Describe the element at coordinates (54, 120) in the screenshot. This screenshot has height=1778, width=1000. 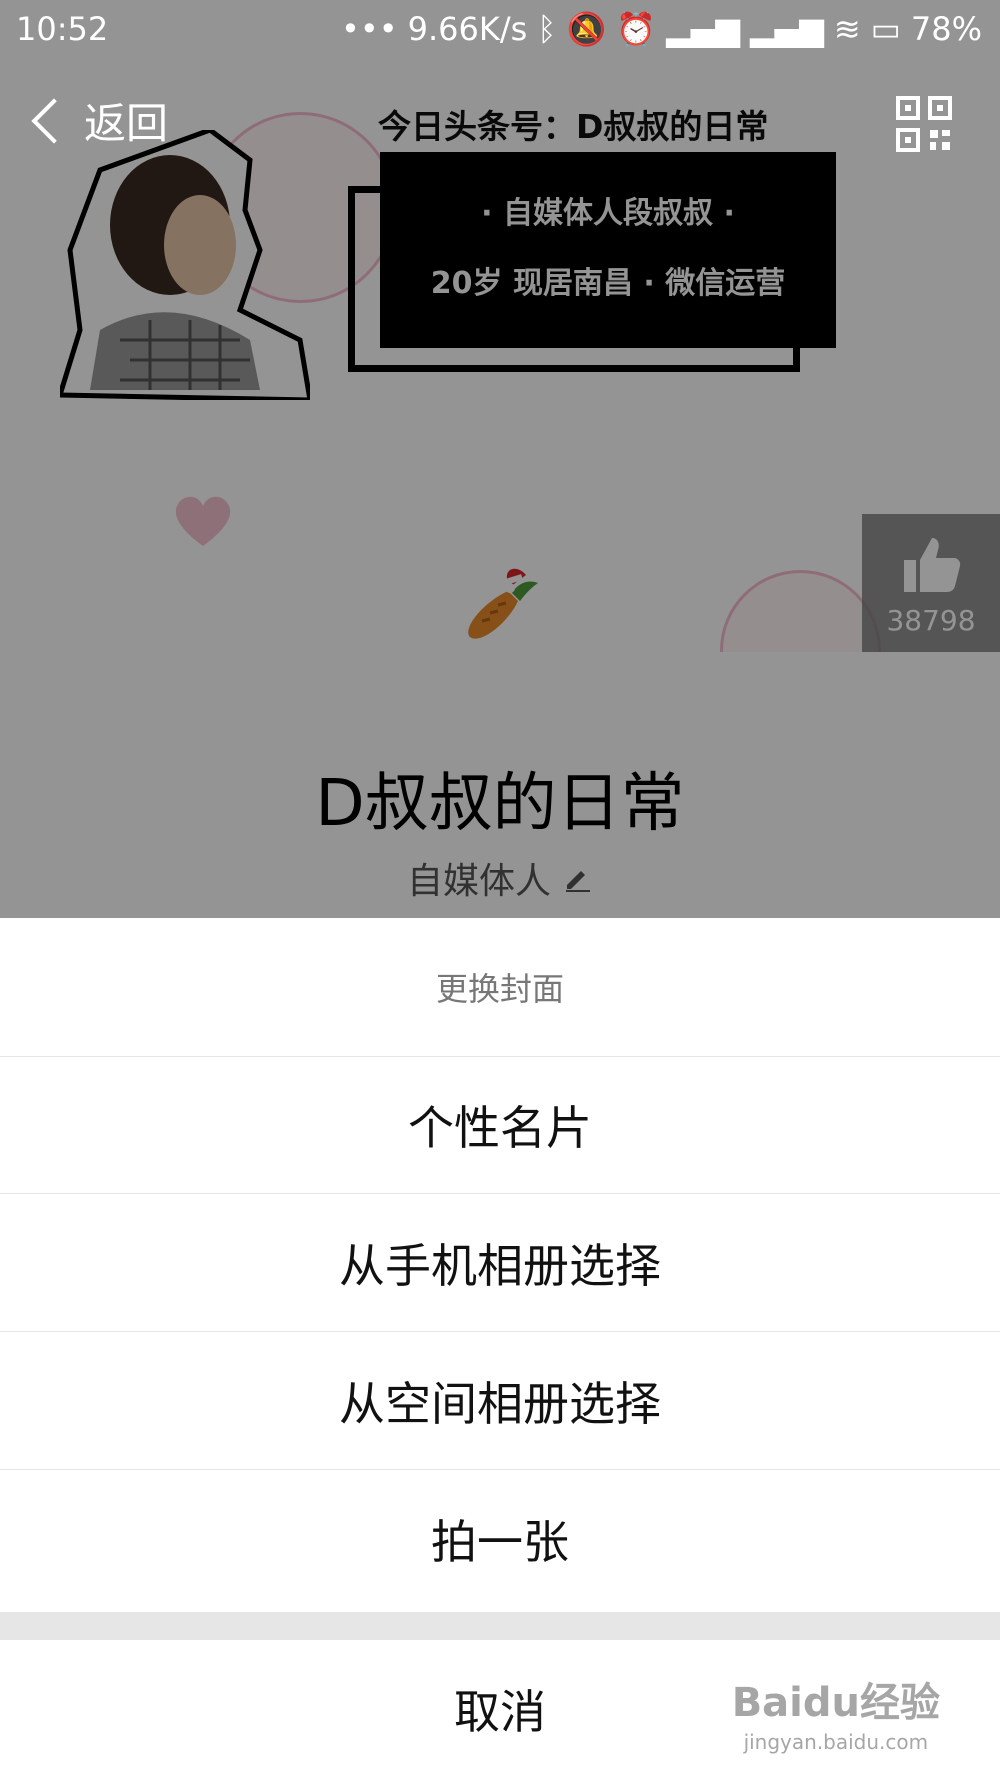
I see `back-chevron-icon` at that location.